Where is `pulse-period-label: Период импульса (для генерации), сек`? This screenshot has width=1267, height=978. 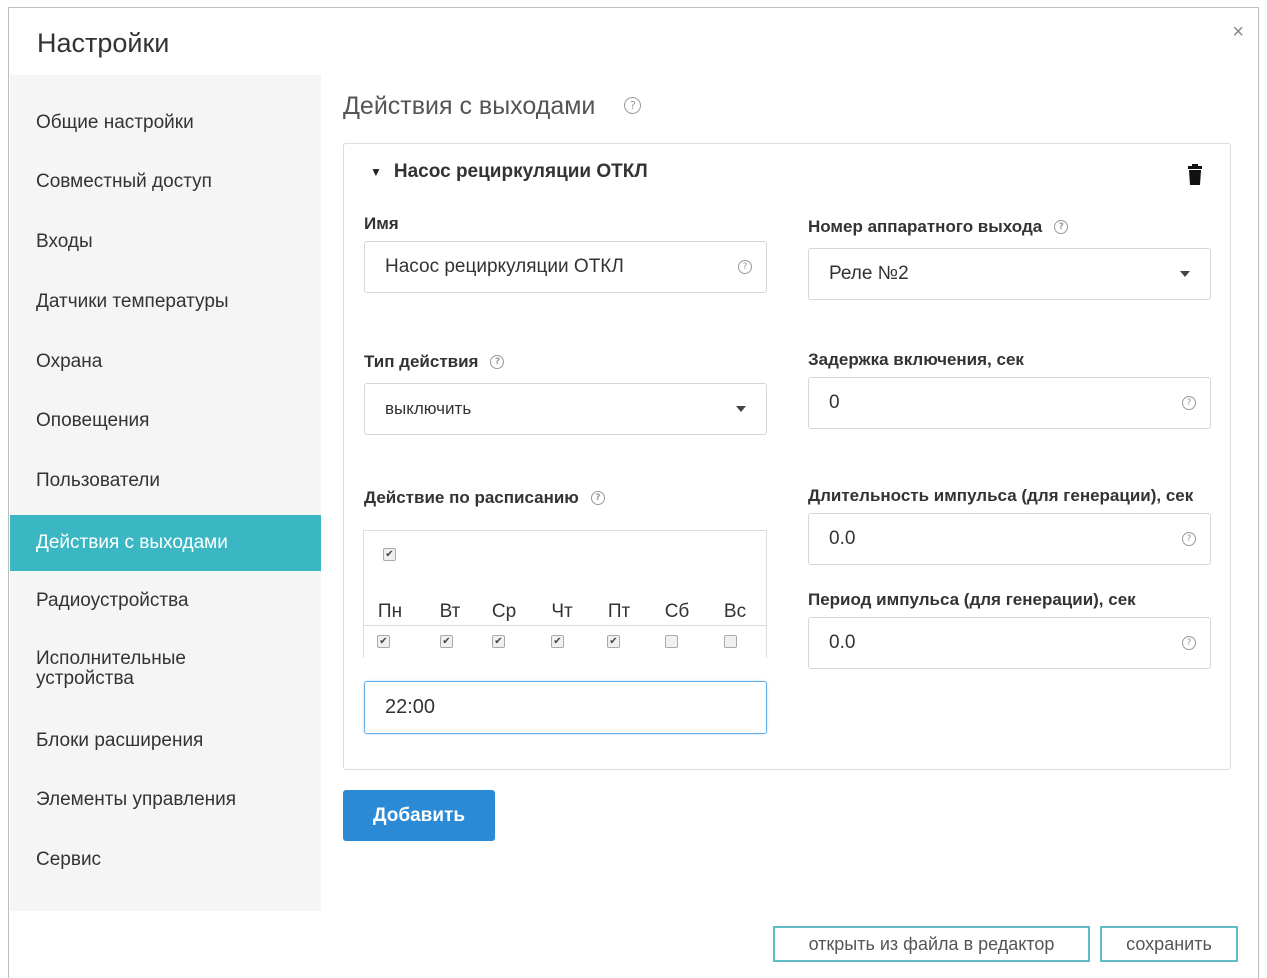 pulse-period-label: Период импульса (для генерации), сек is located at coordinates (972, 600).